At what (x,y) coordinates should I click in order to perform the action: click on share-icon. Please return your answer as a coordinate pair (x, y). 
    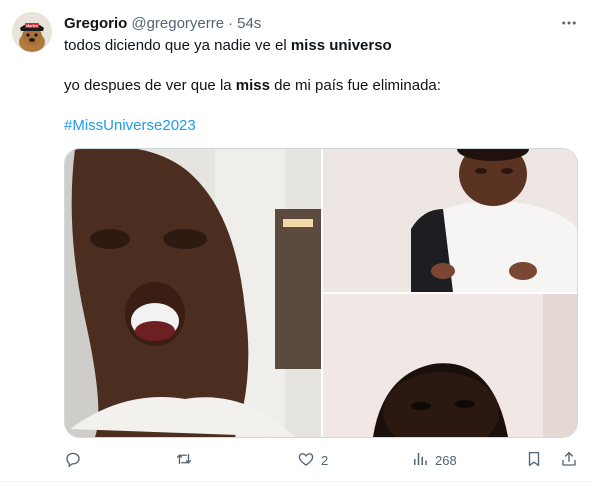
    Looking at the image, I should click on (569, 460).